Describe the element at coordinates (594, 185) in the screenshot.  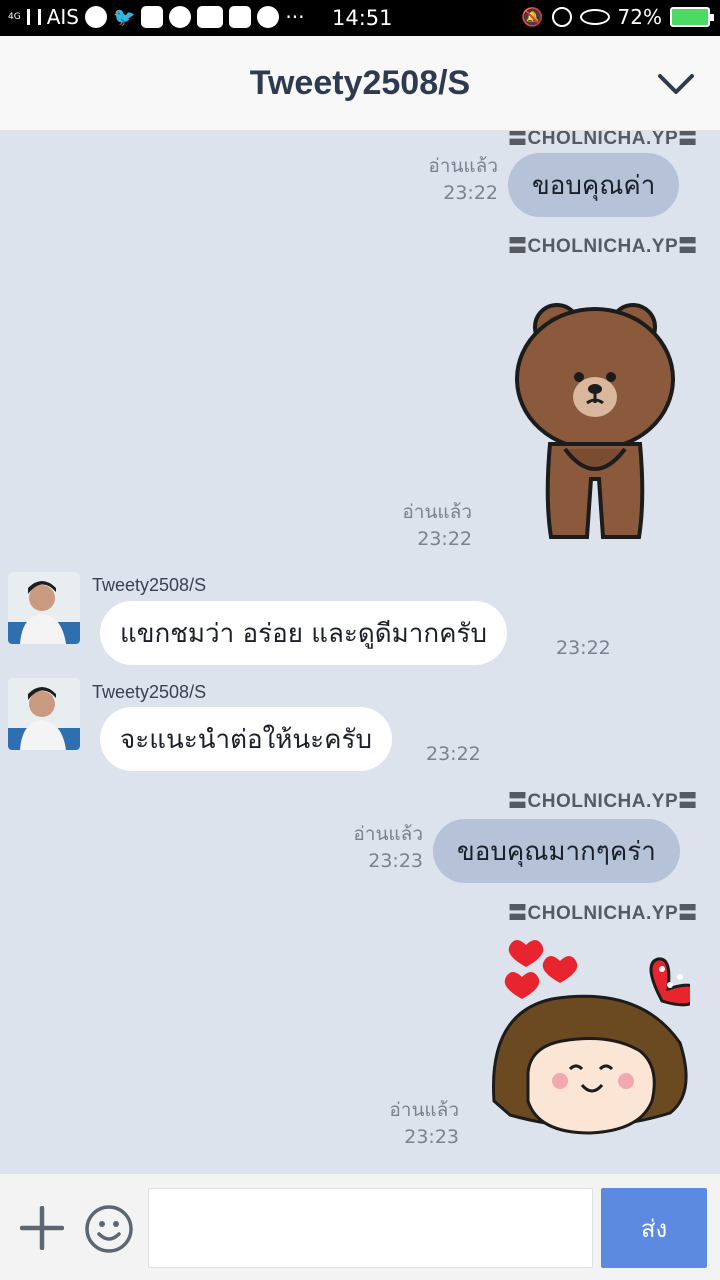
I see `message-bubble-outgoing: ขอบคุณค่า` at that location.